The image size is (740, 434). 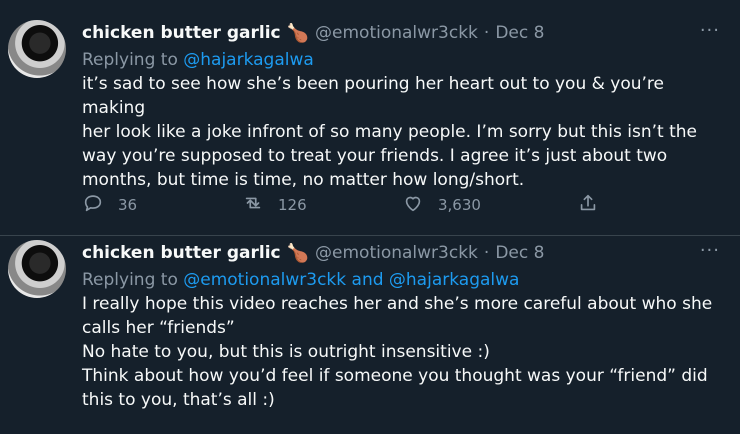 I want to click on tweet-text-line: calls her “friends”, so click(x=158, y=328).